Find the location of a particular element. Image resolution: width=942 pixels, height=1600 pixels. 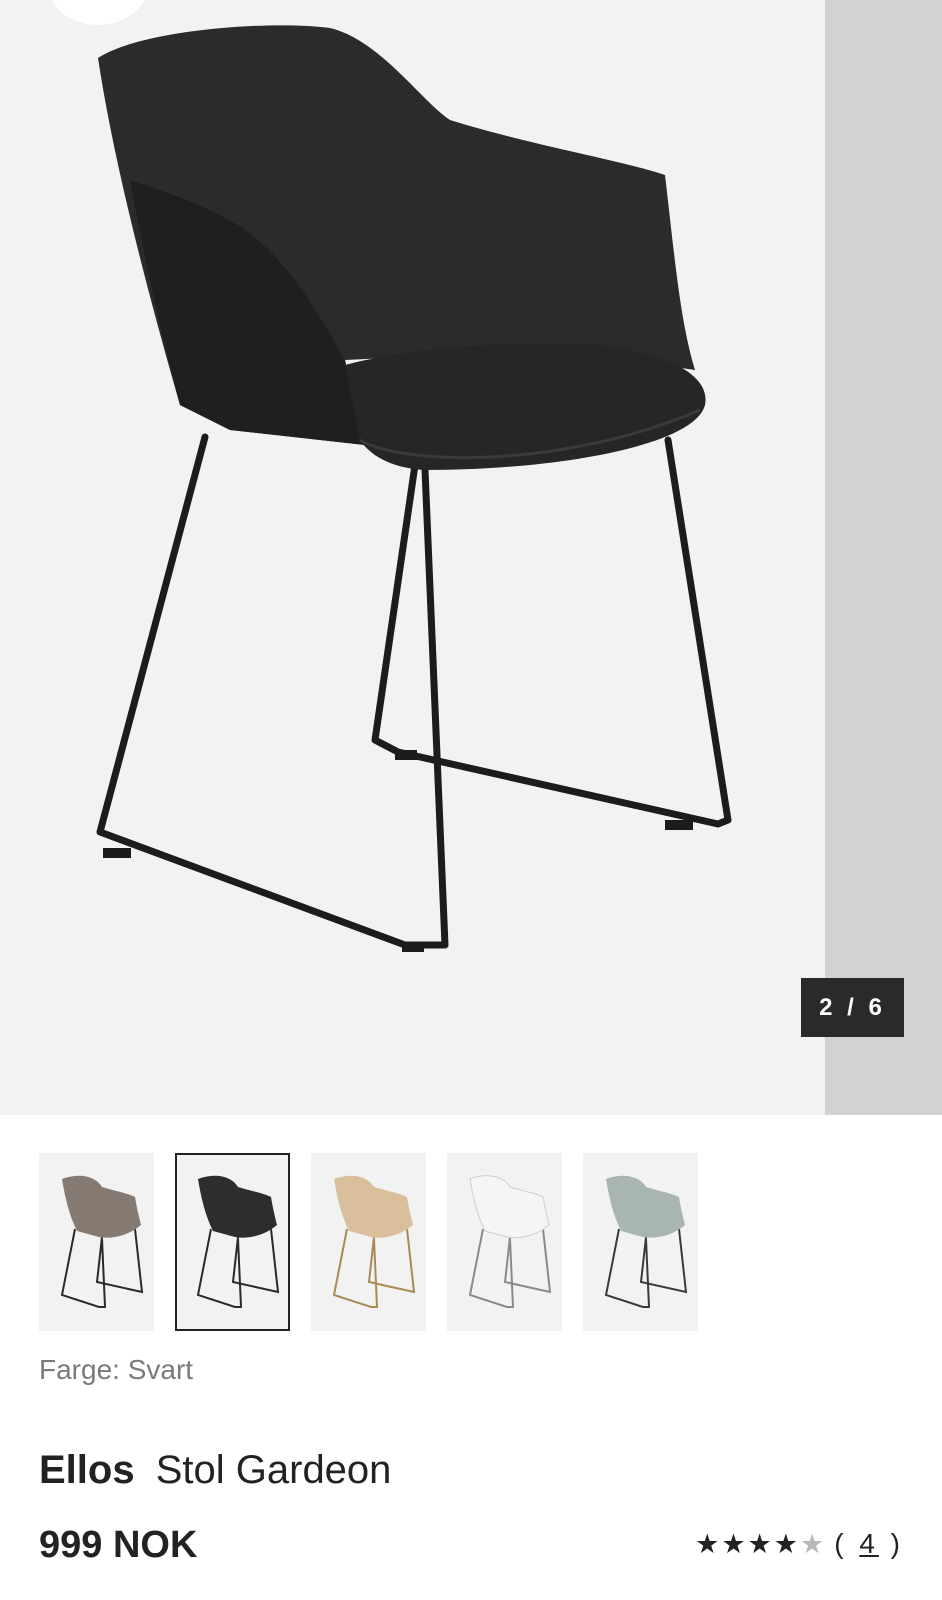

next-image-chair-edge is located at coordinates (923, 20).